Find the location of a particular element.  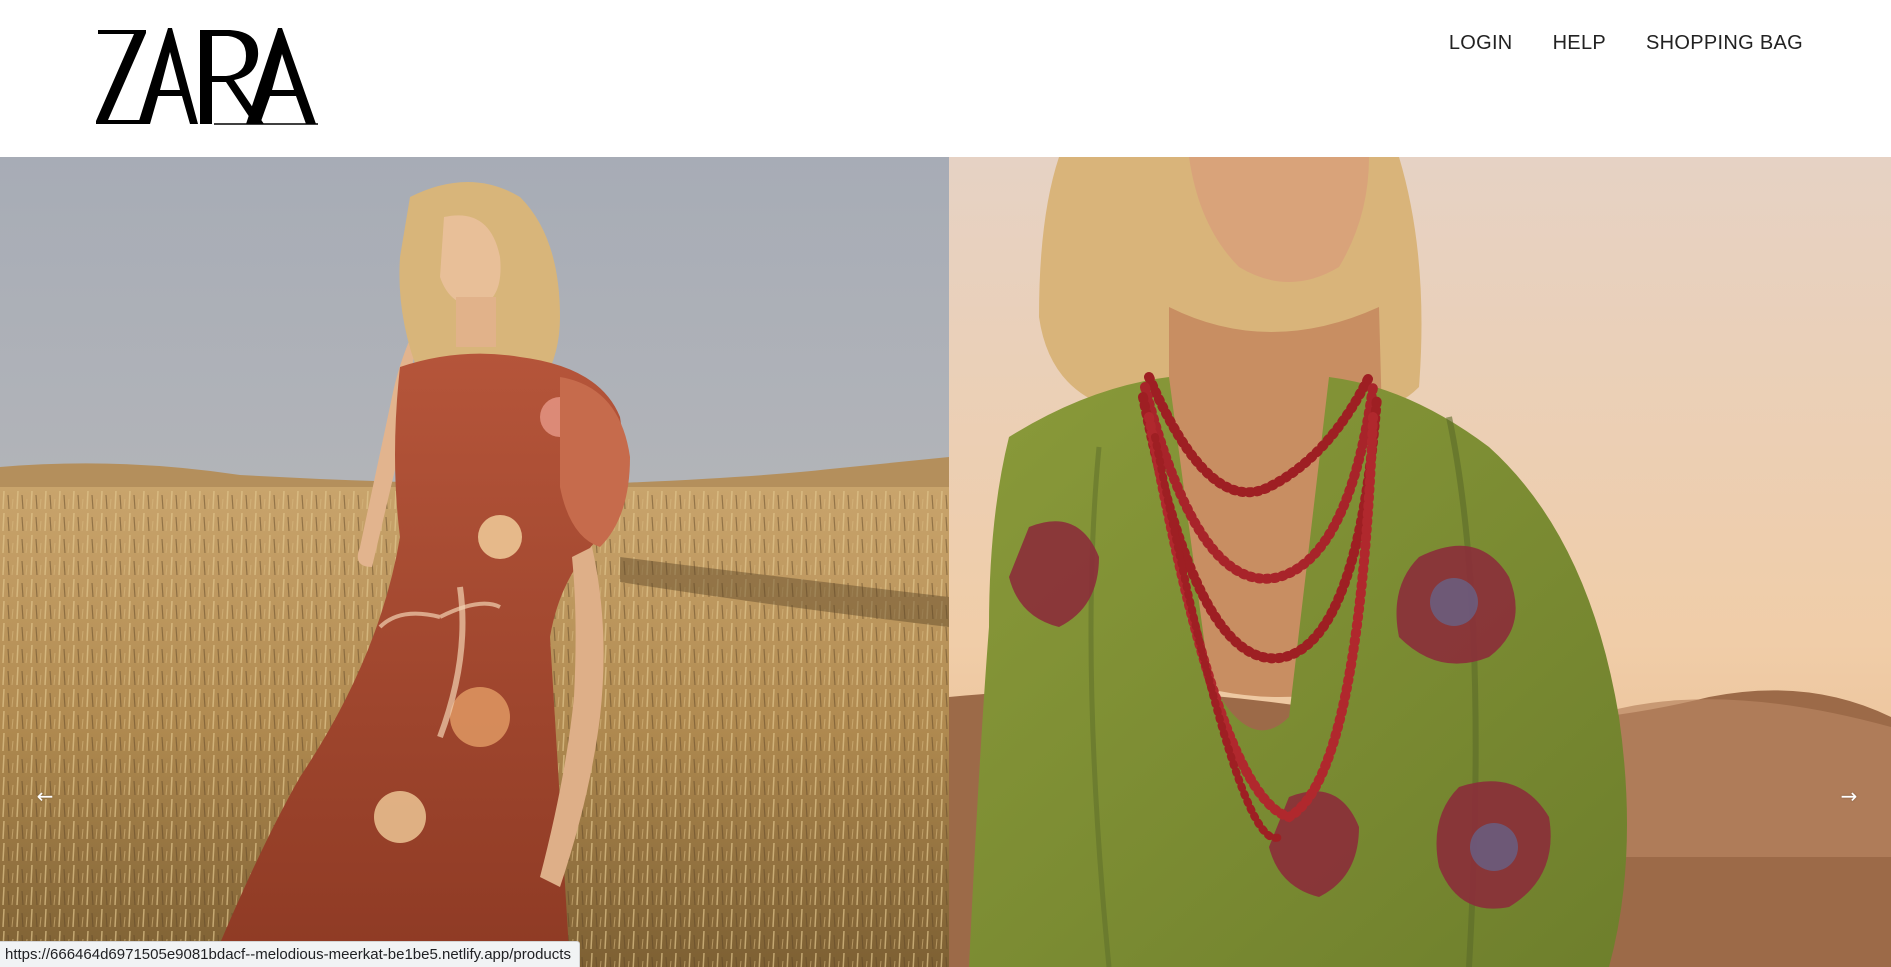

arrow-right-icon: → is located at coordinates (1849, 796).